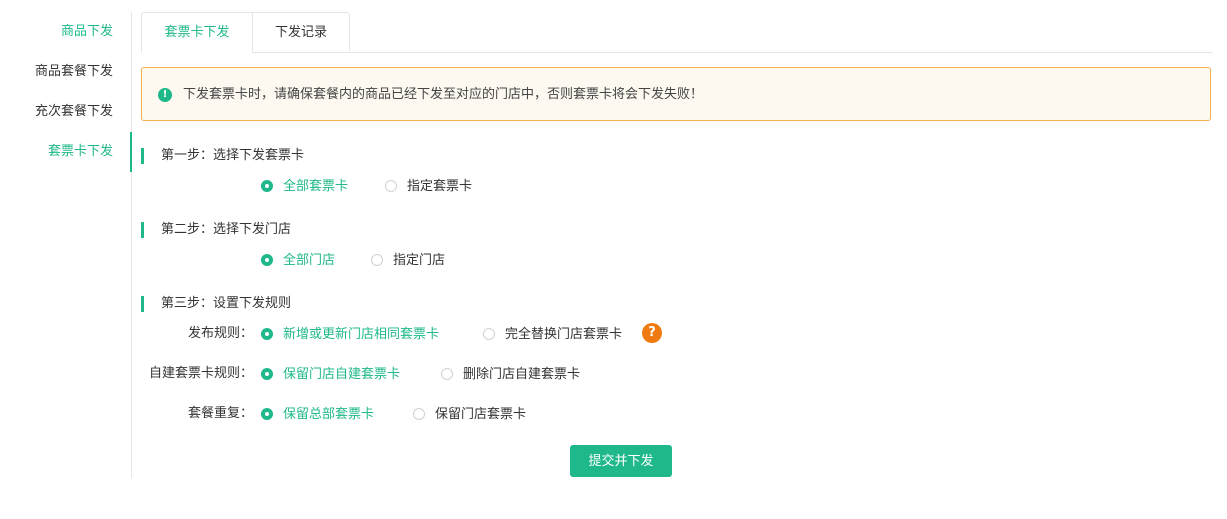  I want to click on radio-label: 全部门店, so click(309, 260).